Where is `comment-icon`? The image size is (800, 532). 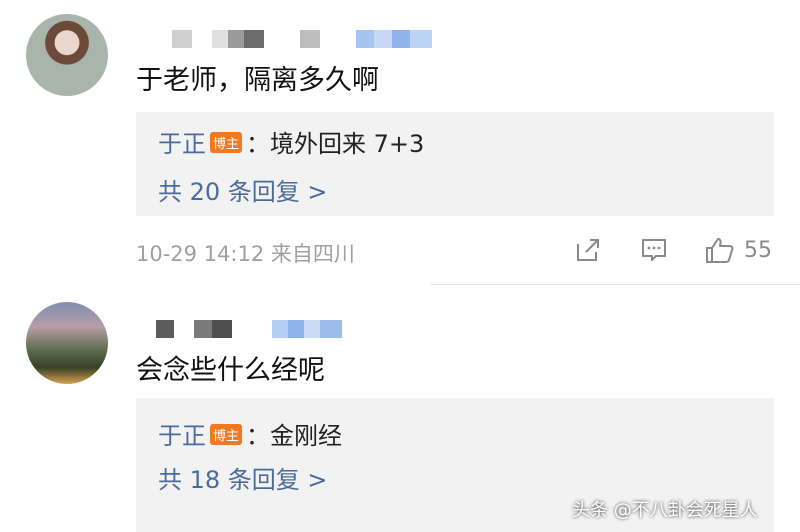
comment-icon is located at coordinates (654, 250).